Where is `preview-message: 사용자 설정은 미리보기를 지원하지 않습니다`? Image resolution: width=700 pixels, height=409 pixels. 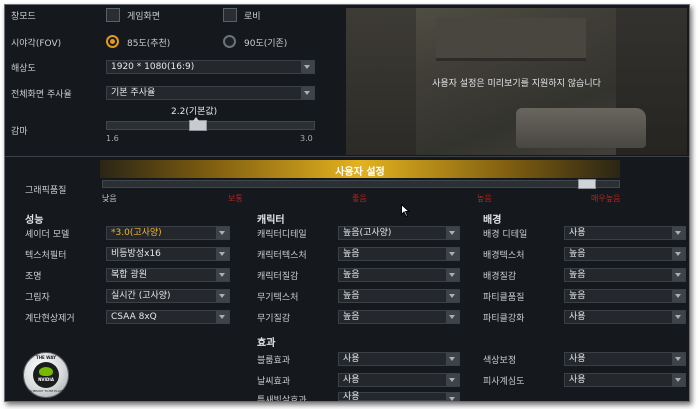
preview-message: 사용자 설정은 미리보기를 지원하지 않습니다 is located at coordinates (516, 84).